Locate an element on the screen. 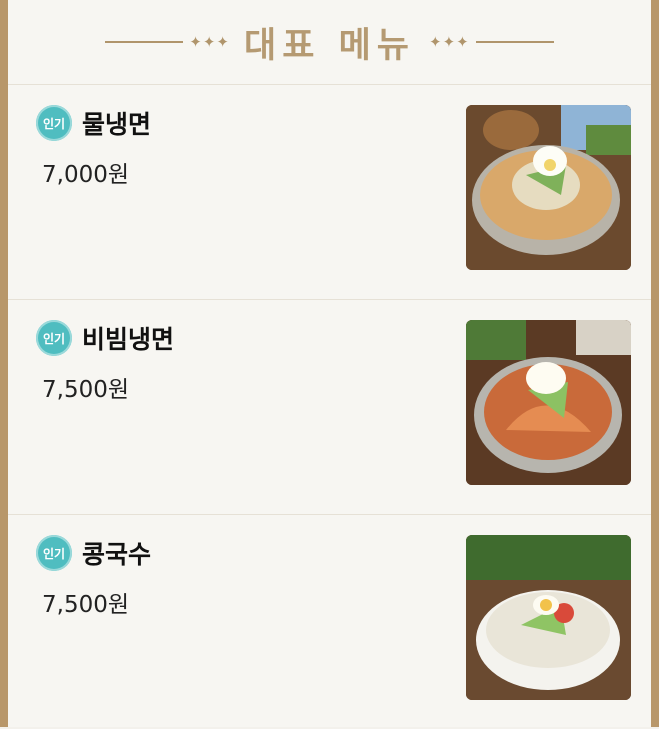 This screenshot has height=729, width=659. ornament-right: ✦✦✦ is located at coordinates (491, 42).